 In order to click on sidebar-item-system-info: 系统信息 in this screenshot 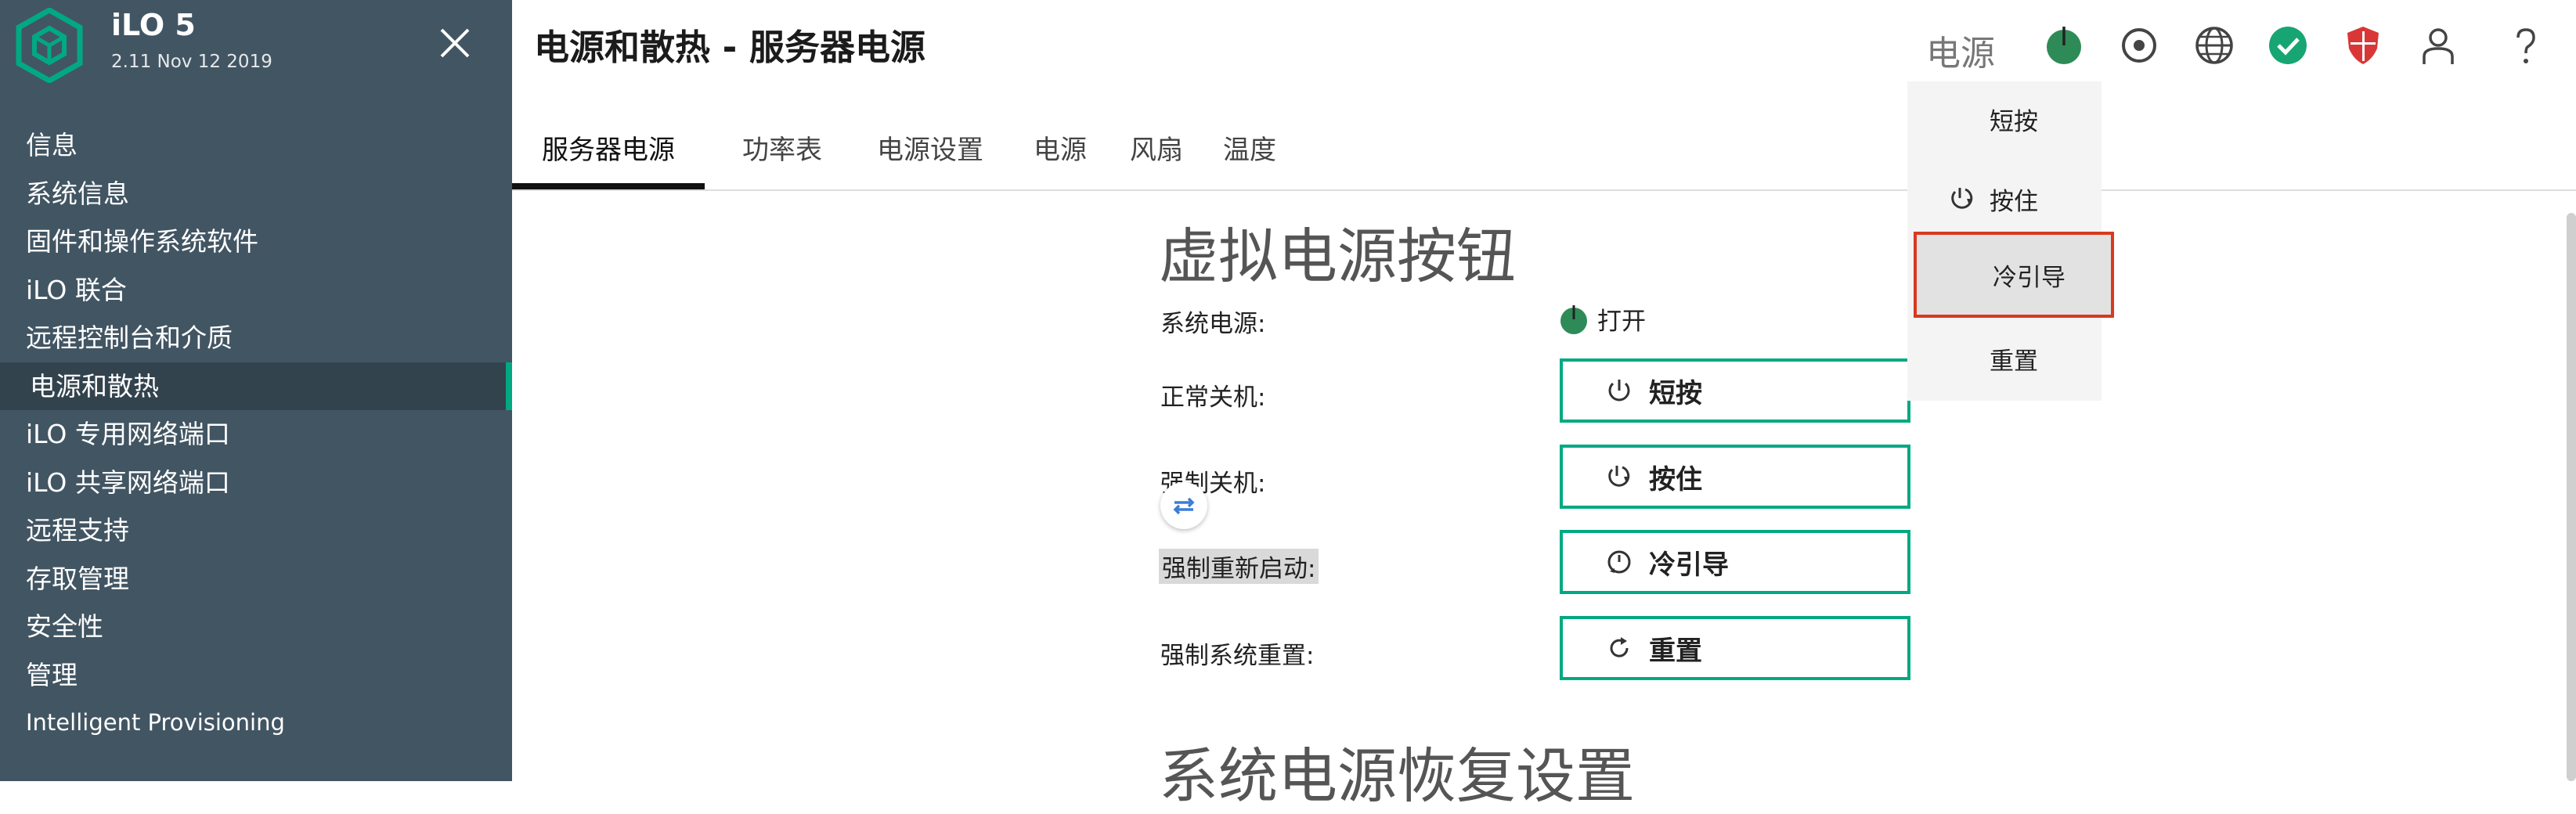, I will do `click(256, 194)`.